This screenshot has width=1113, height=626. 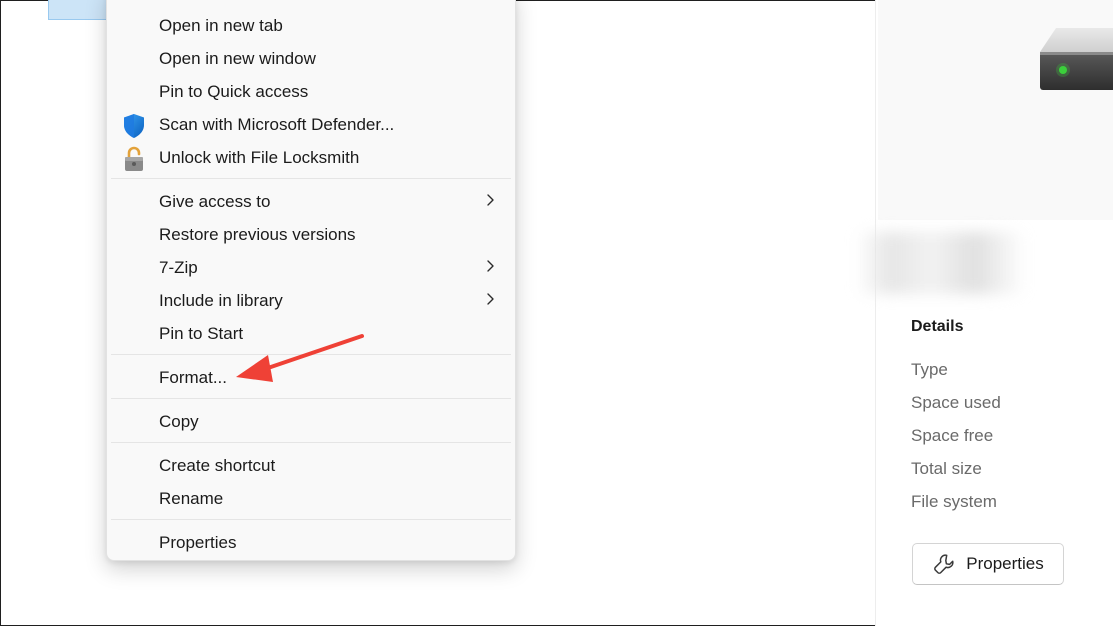 I want to click on menu-item-pin-start: Pin to Start, so click(x=311, y=333).